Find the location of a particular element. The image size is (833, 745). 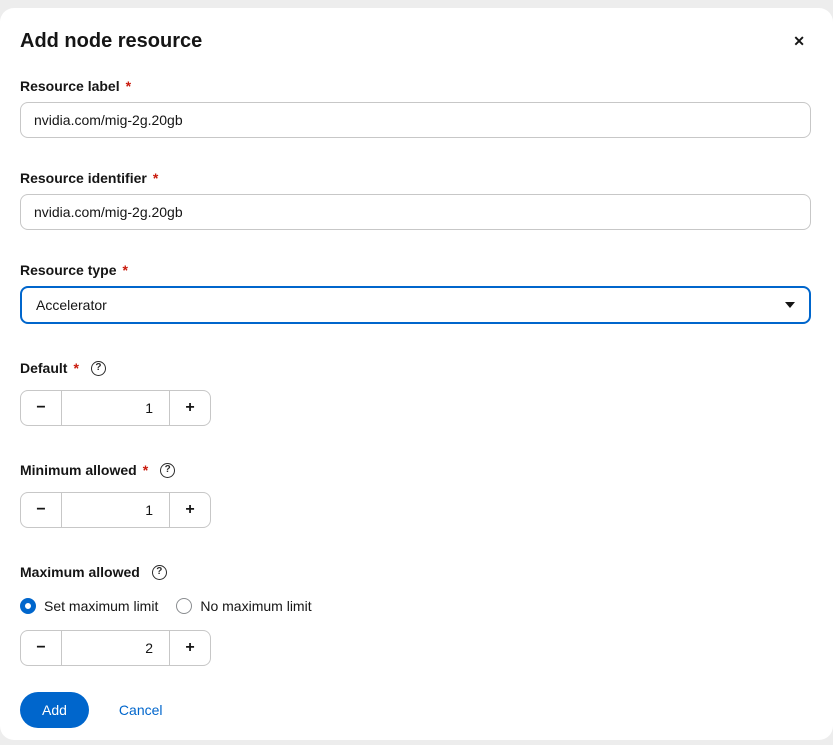

default-plus-button: + is located at coordinates (190, 408).